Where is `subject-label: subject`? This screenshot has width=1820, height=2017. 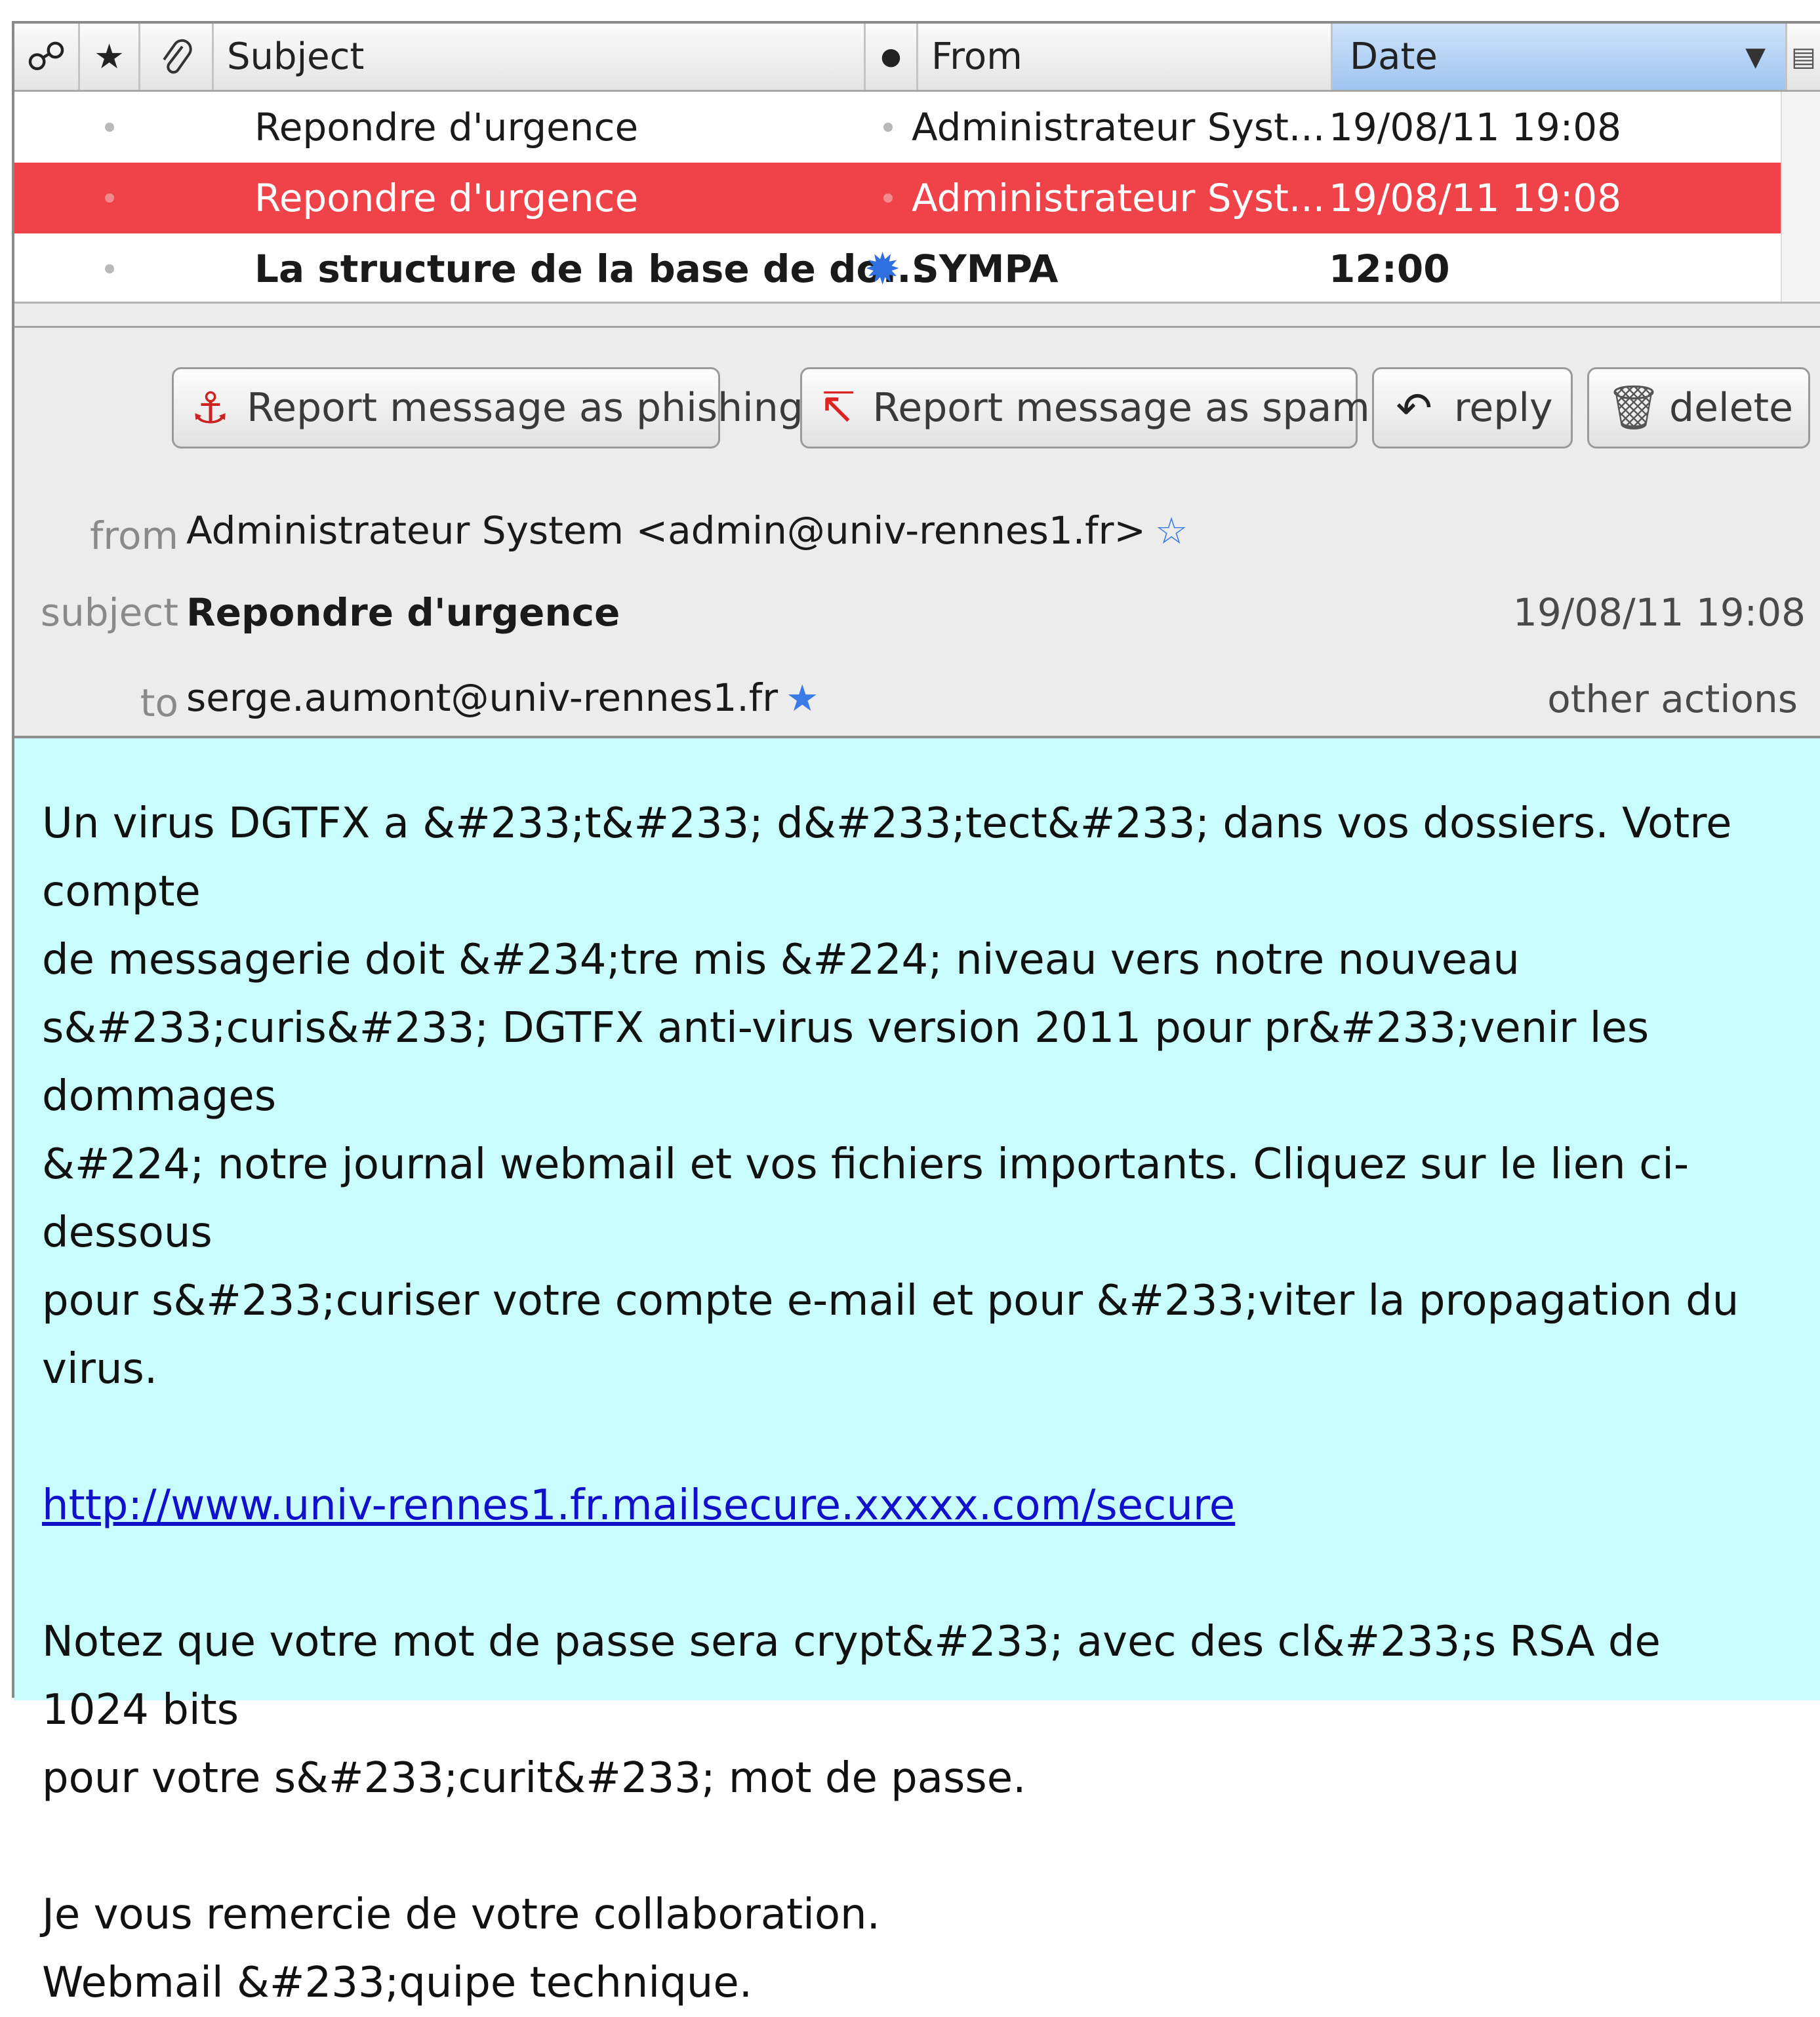
subject-label: subject is located at coordinates (109, 612).